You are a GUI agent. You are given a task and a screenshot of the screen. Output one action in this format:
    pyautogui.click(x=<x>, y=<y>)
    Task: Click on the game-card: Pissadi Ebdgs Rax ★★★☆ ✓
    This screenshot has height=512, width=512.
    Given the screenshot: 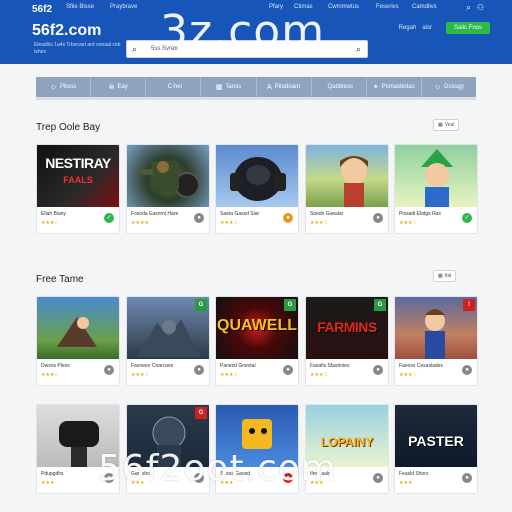 What is the action you would take?
    pyautogui.click(x=436, y=189)
    